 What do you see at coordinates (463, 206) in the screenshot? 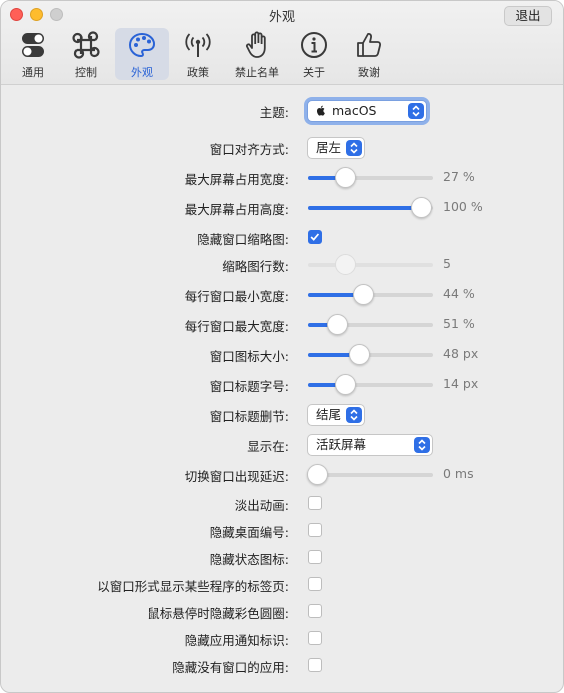
I see `max-height-value: 100 %` at bounding box center [463, 206].